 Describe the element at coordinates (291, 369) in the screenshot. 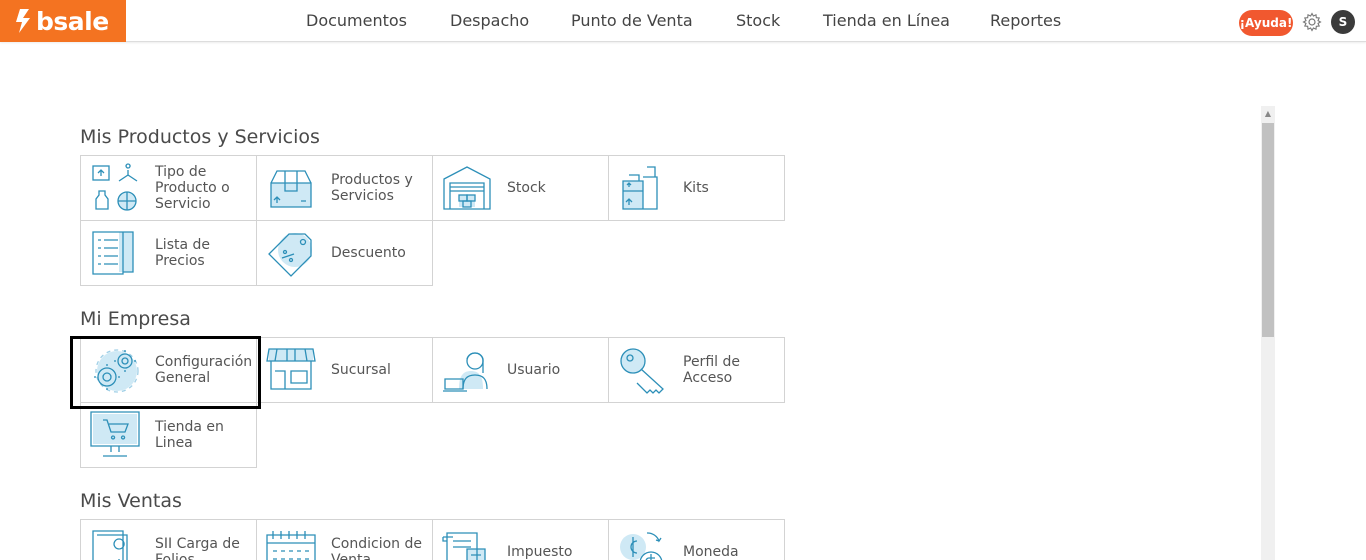

I see `store-icon` at that location.